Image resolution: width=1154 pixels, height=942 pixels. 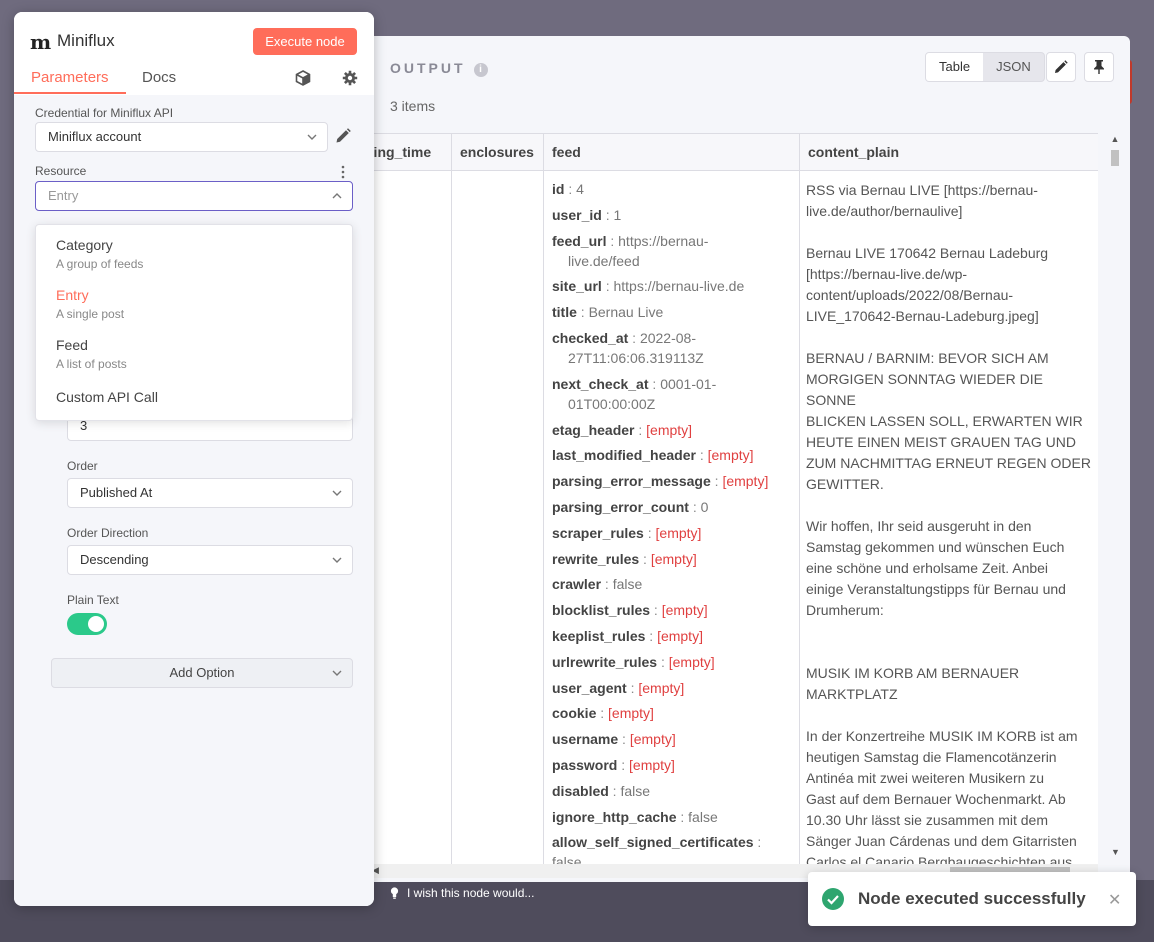 What do you see at coordinates (627, 584) in the screenshot?
I see `field-value: false` at bounding box center [627, 584].